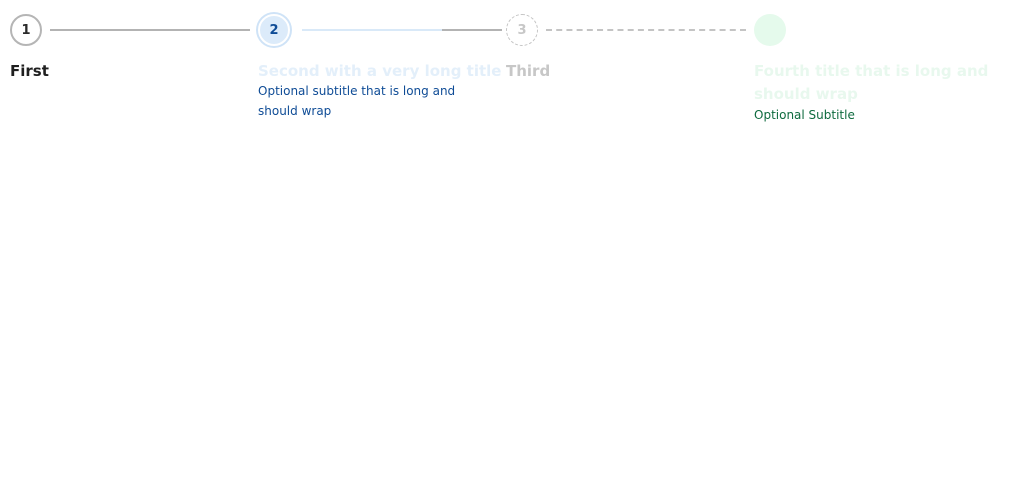 The height and width of the screenshot is (500, 1024). I want to click on step-3-marker: 3, so click(522, 30).